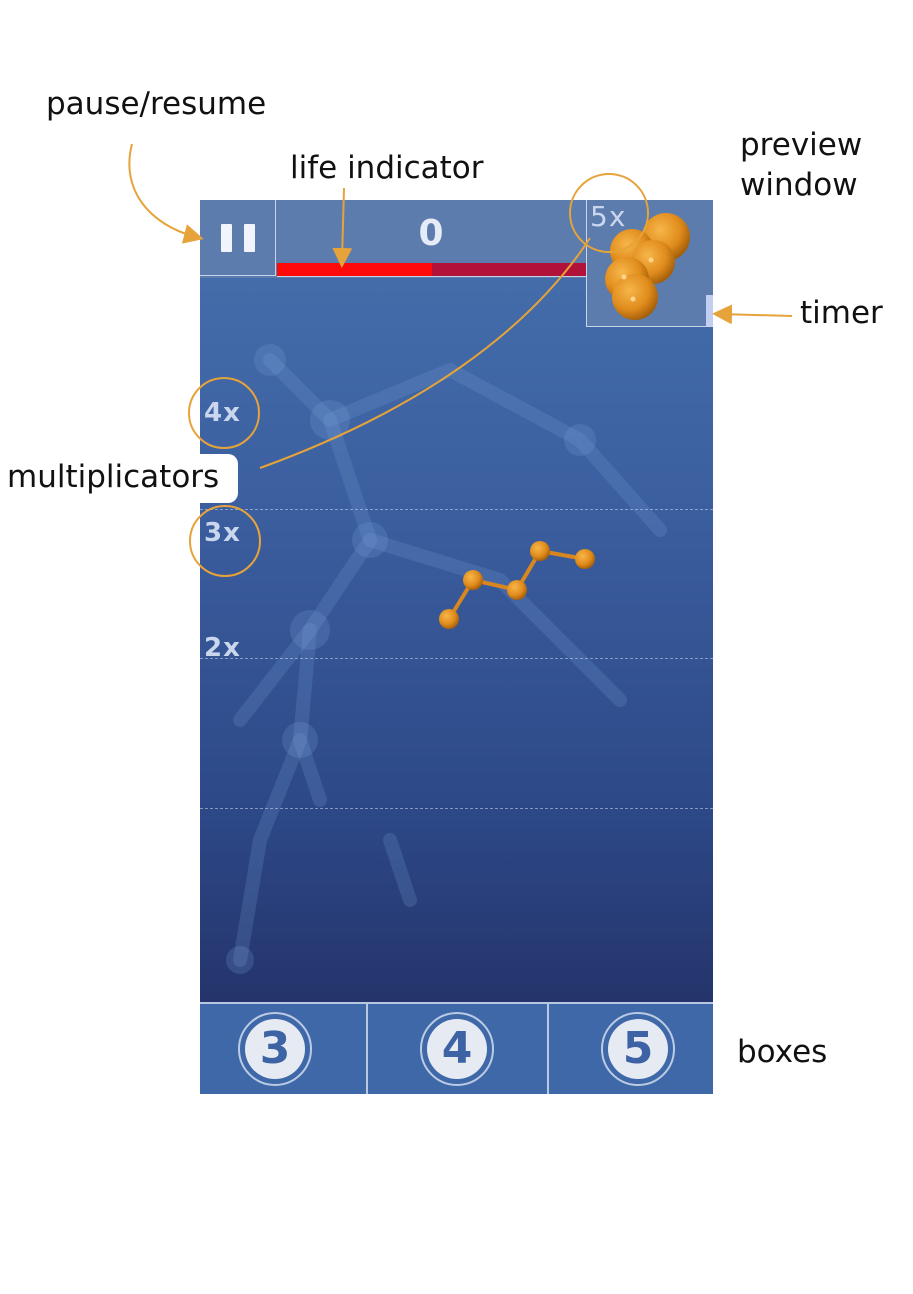 The height and width of the screenshot is (1294, 913). Describe the element at coordinates (249, 238) in the screenshot. I see `pause-icon-bar-right` at that location.